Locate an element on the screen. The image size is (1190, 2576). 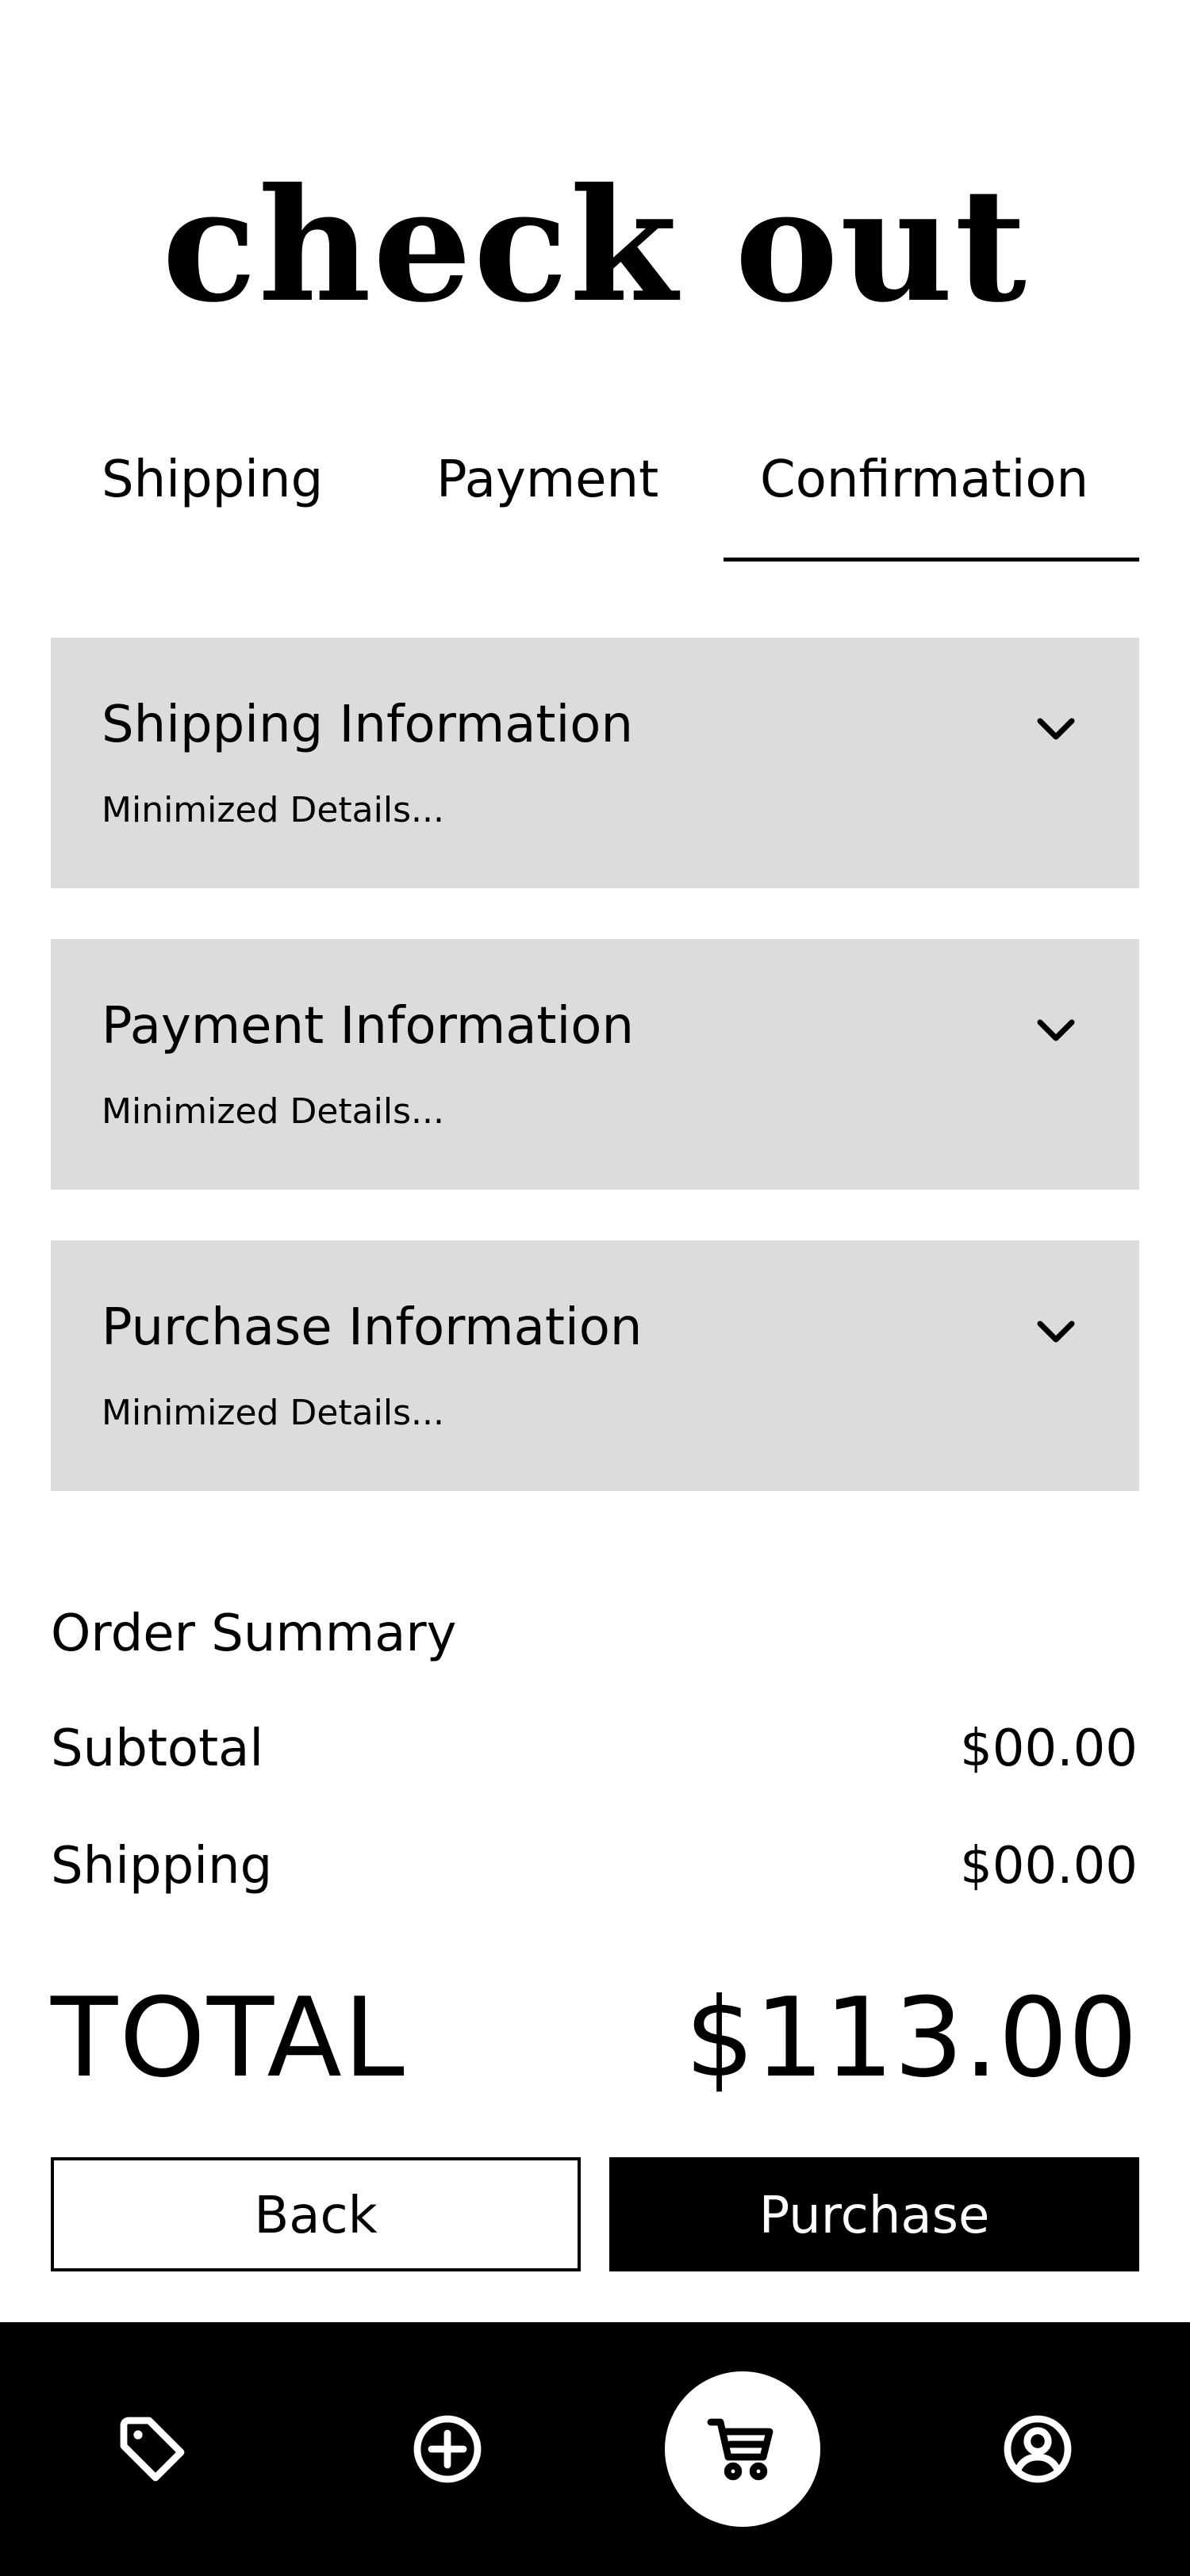
total-row: TOTAL $113.00 is located at coordinates (594, 2039).